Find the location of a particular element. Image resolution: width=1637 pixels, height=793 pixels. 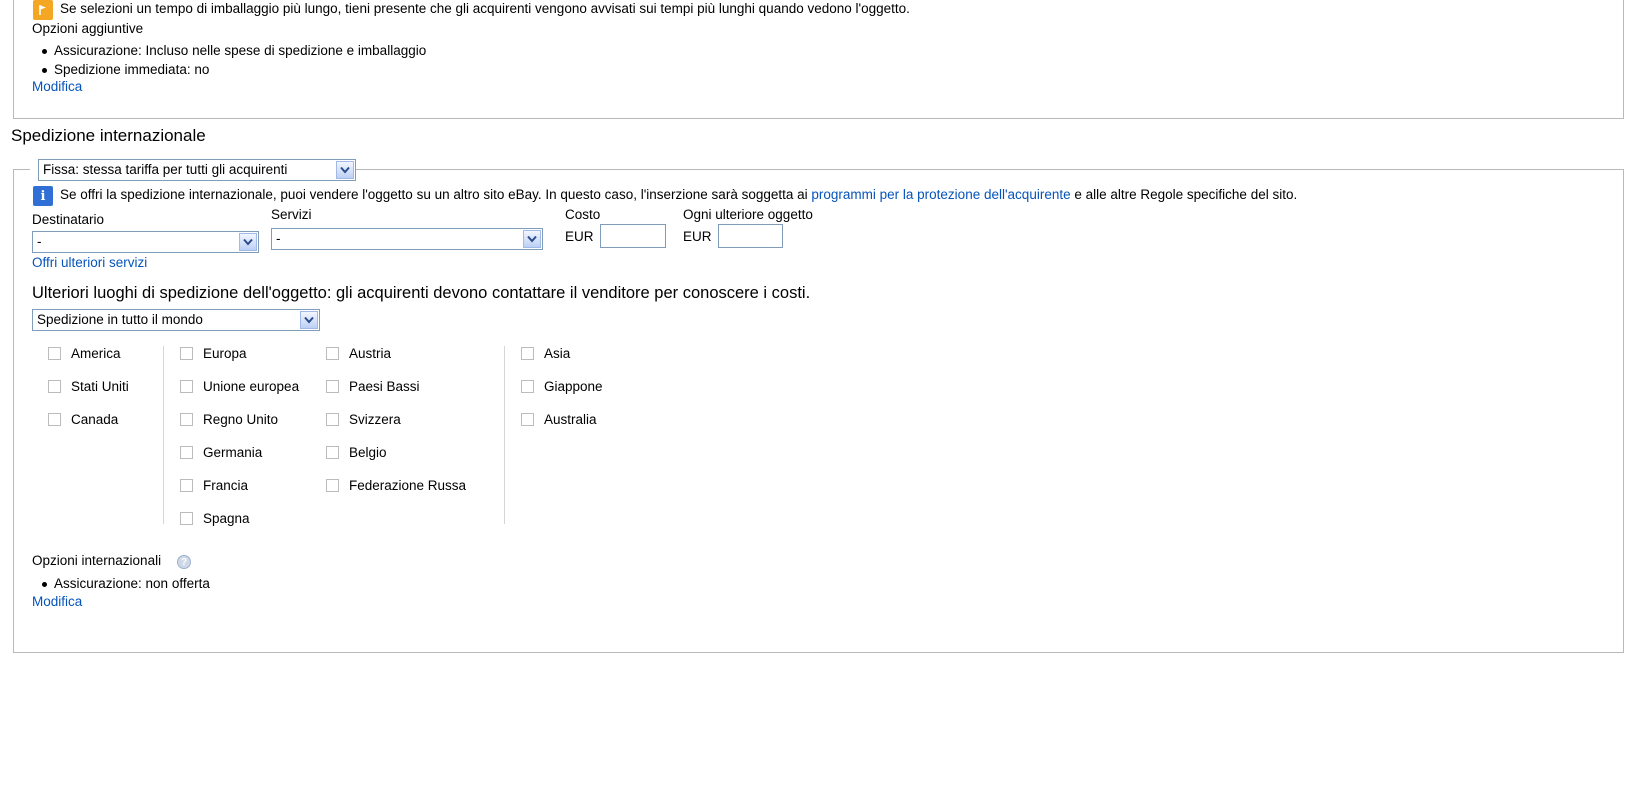

list-item: Assicurazione: non offerta is located at coordinates (121, 583).